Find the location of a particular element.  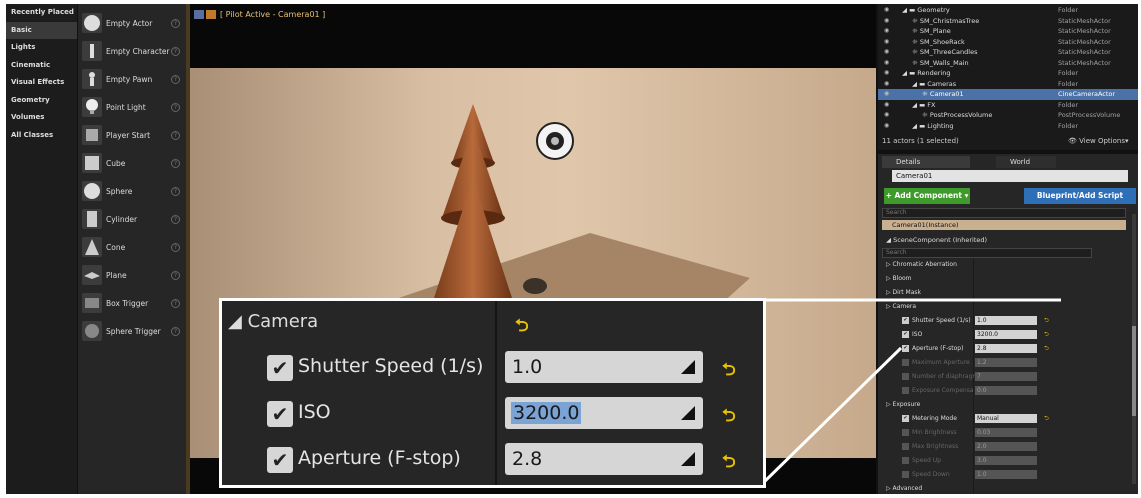

outliner-row: ◉ ☼ SM_ShoeRack StaticMeshActor is located at coordinates (1008, 42).